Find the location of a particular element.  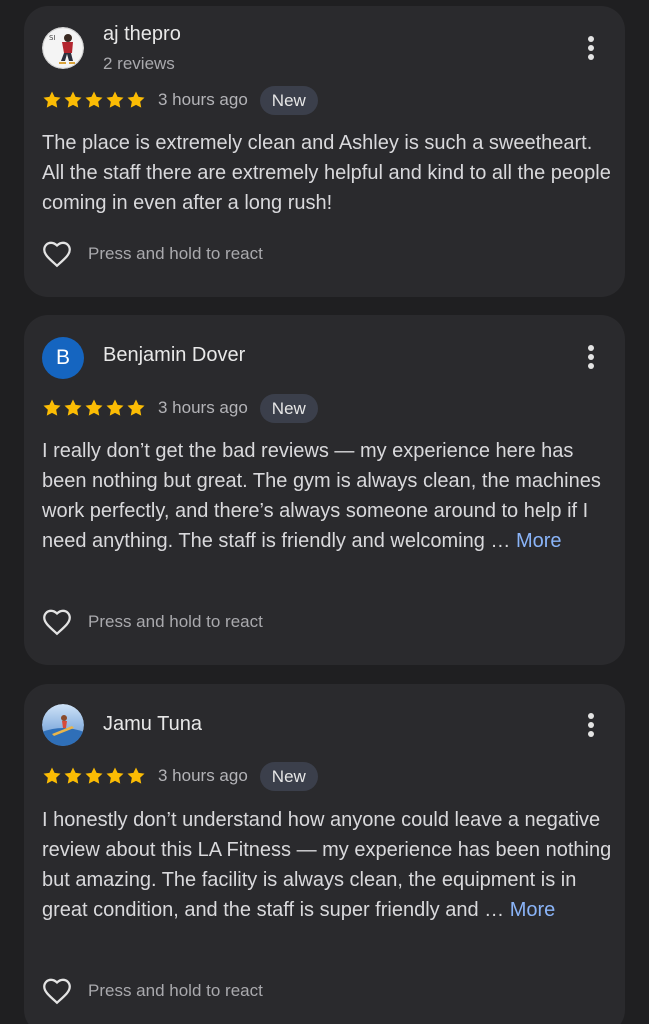

reviewer-name: aj thepro is located at coordinates (142, 34).